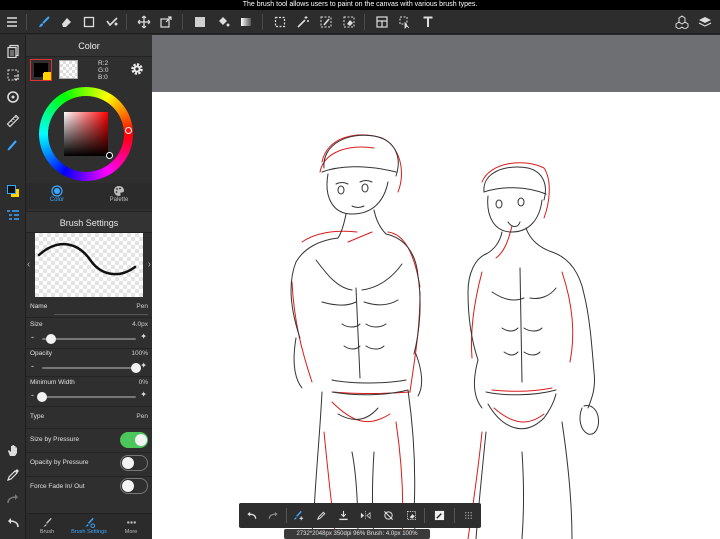  I want to click on size-knob, so click(51, 339).